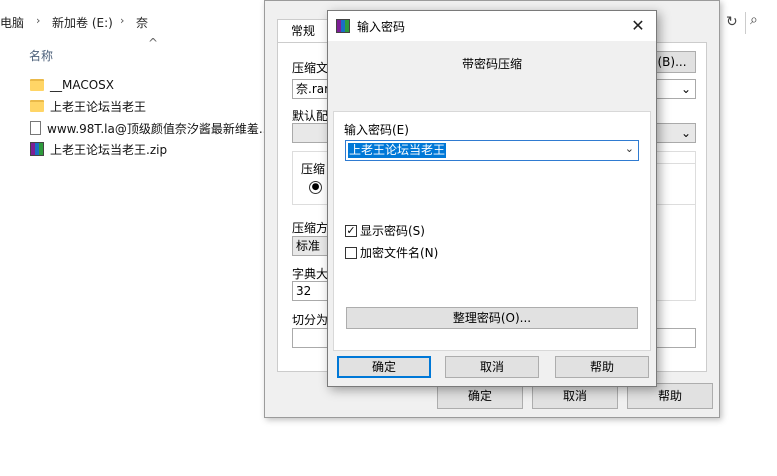 The image size is (777, 476). What do you see at coordinates (315, 187) in the screenshot?
I see `radio-selected-icon: ●` at bounding box center [315, 187].